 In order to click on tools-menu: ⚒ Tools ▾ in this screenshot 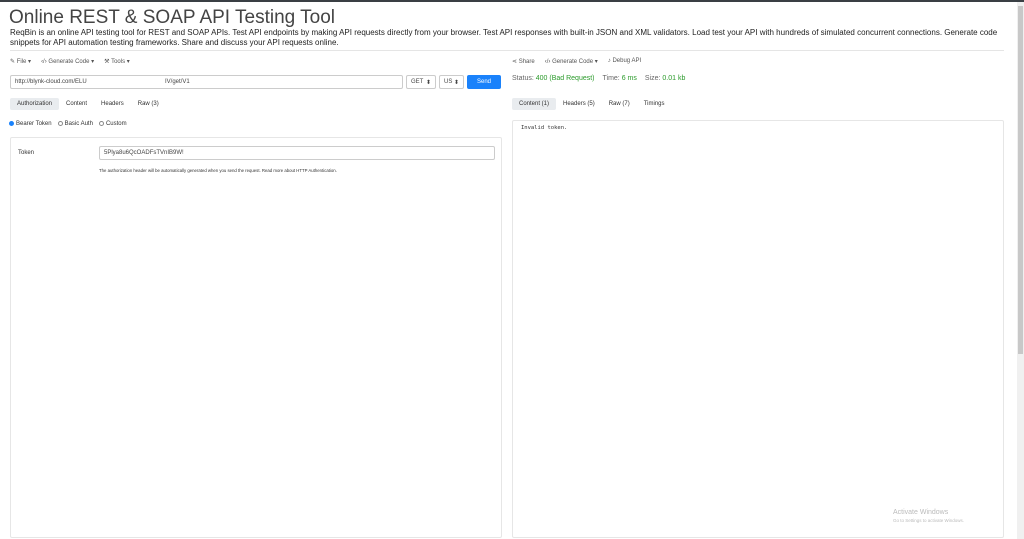, I will do `click(117, 61)`.